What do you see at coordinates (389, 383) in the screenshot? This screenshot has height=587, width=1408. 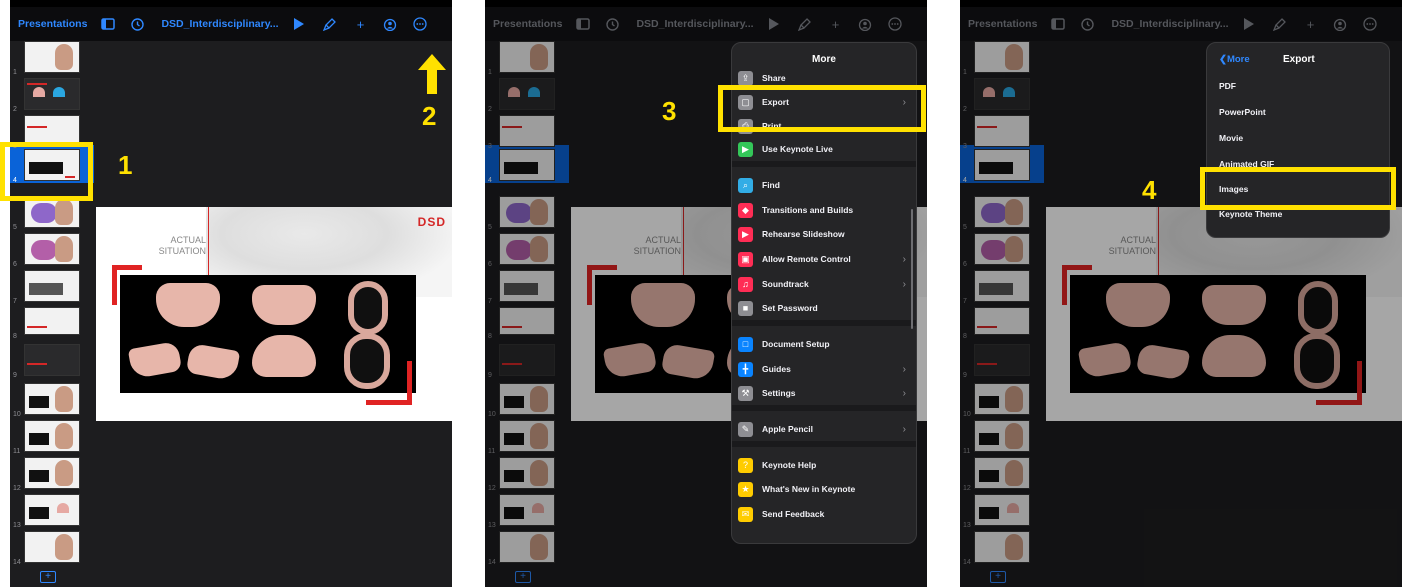 I see `red-corner-bracket` at bounding box center [389, 383].